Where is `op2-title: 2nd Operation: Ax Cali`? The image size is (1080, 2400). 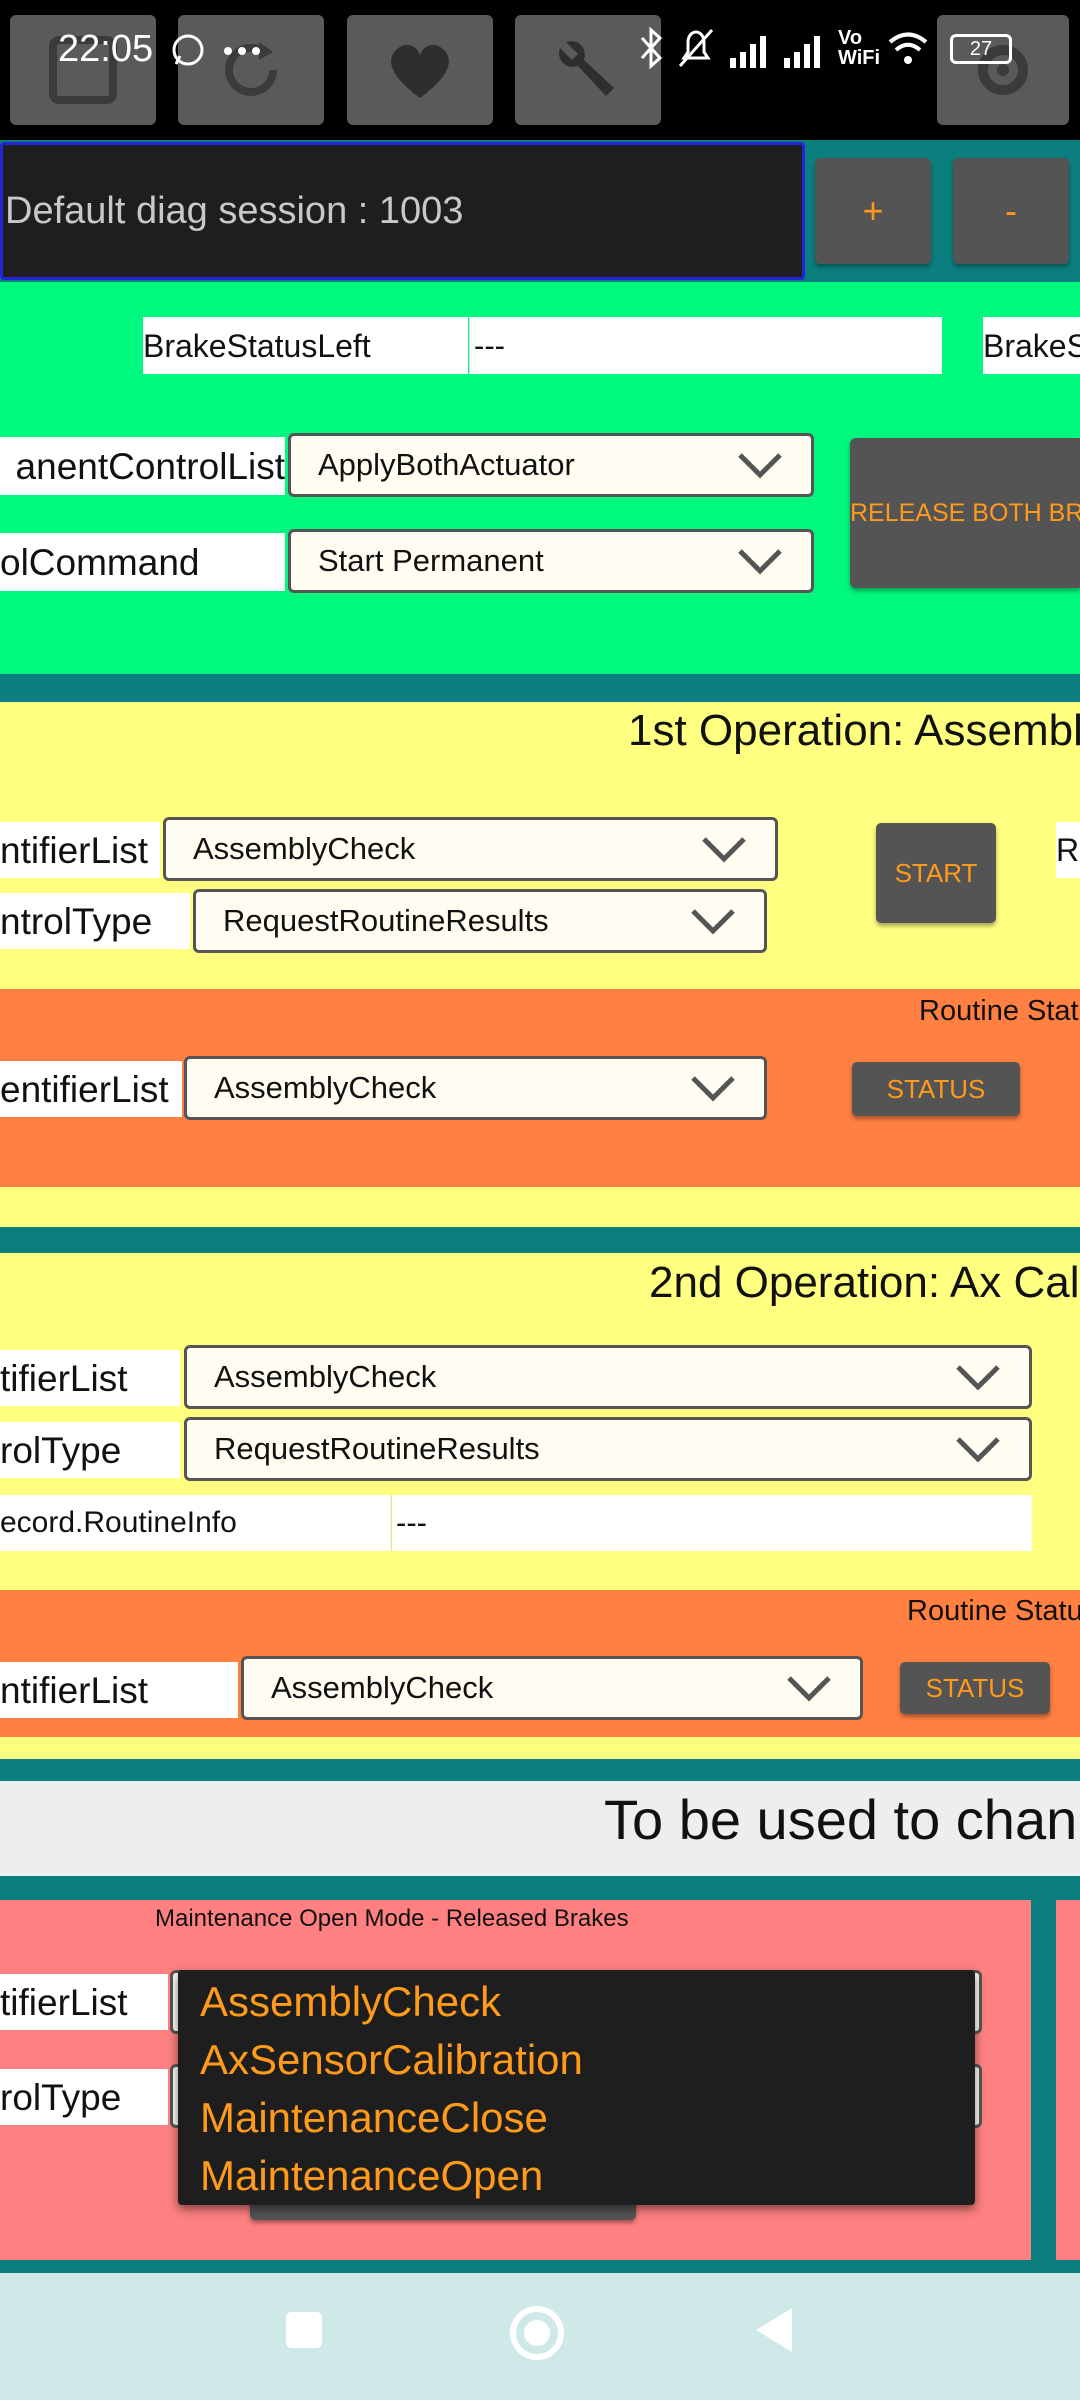 op2-title: 2nd Operation: Ax Cali is located at coordinates (864, 1282).